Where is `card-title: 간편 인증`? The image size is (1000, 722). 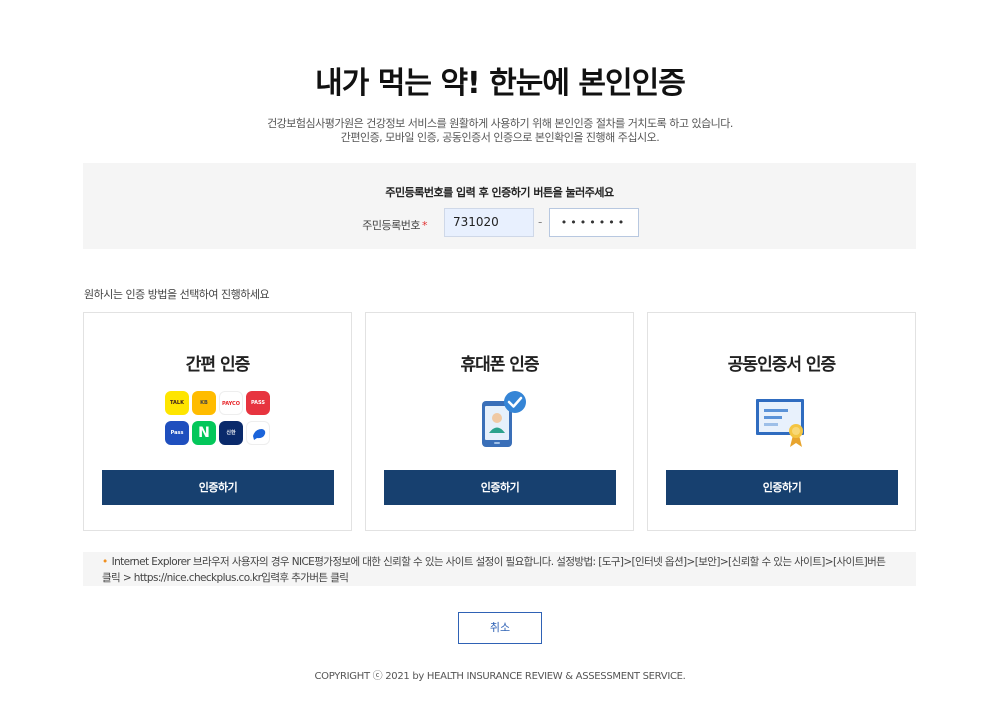
card-title: 간편 인증 is located at coordinates (217, 365).